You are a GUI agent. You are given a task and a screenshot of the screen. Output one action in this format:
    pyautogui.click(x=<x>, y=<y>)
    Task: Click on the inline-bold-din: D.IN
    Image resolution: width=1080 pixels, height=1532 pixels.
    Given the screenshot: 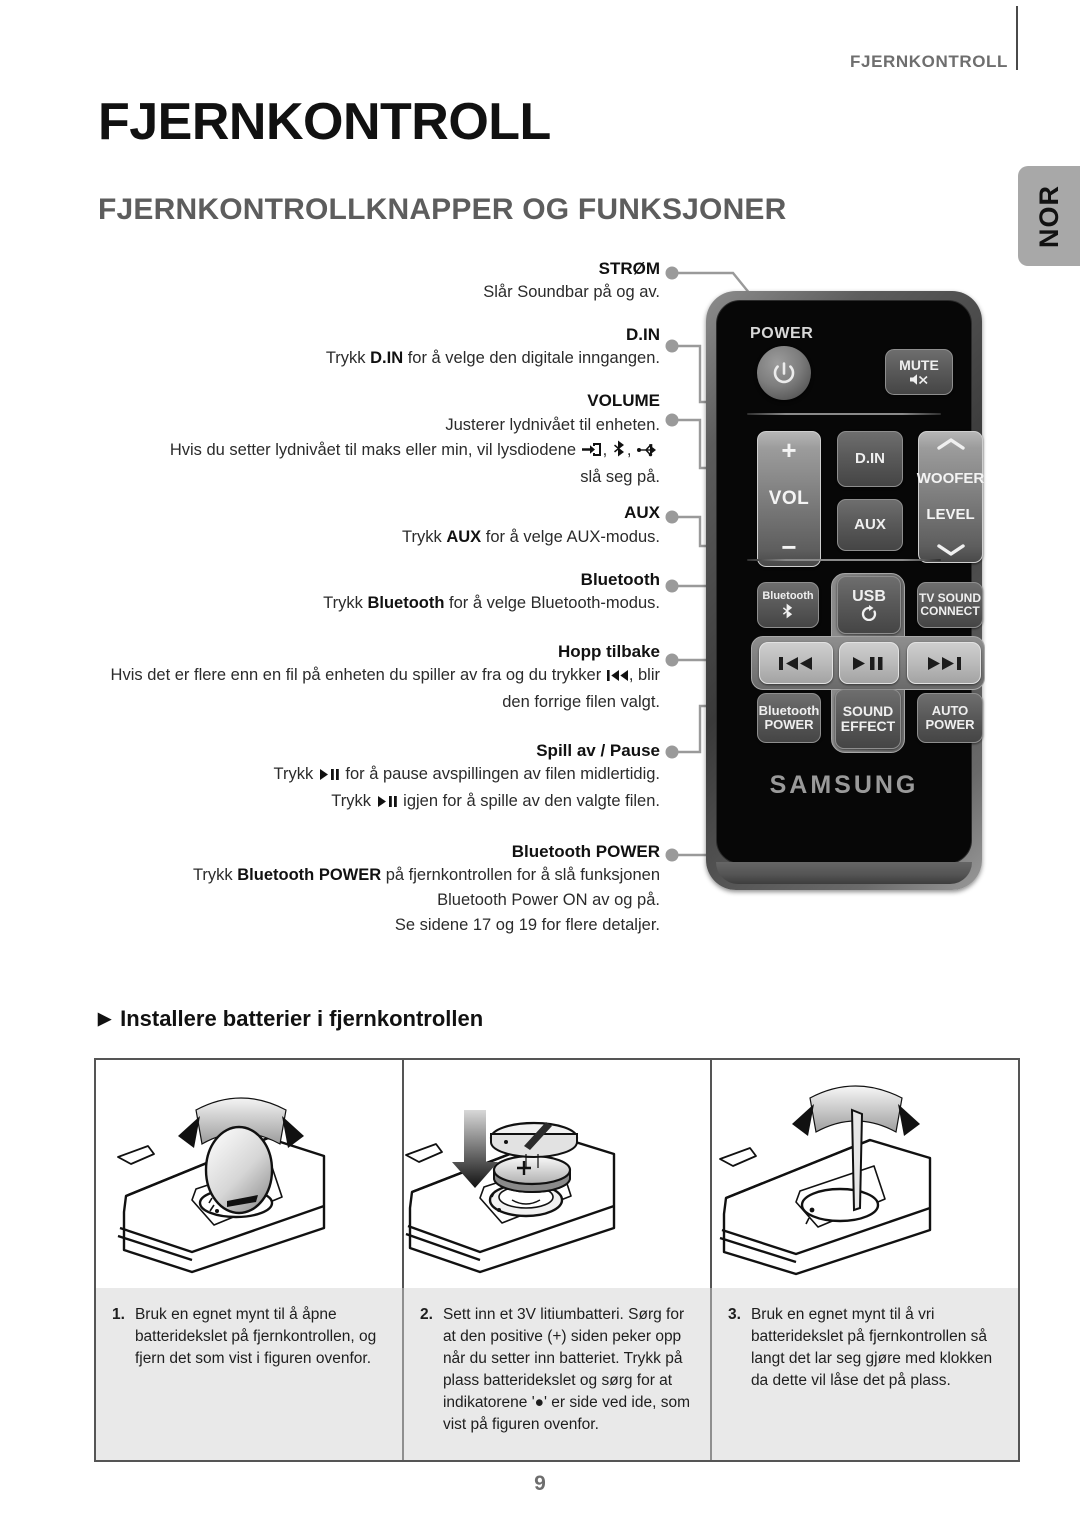 What is the action you would take?
    pyautogui.click(x=387, y=358)
    